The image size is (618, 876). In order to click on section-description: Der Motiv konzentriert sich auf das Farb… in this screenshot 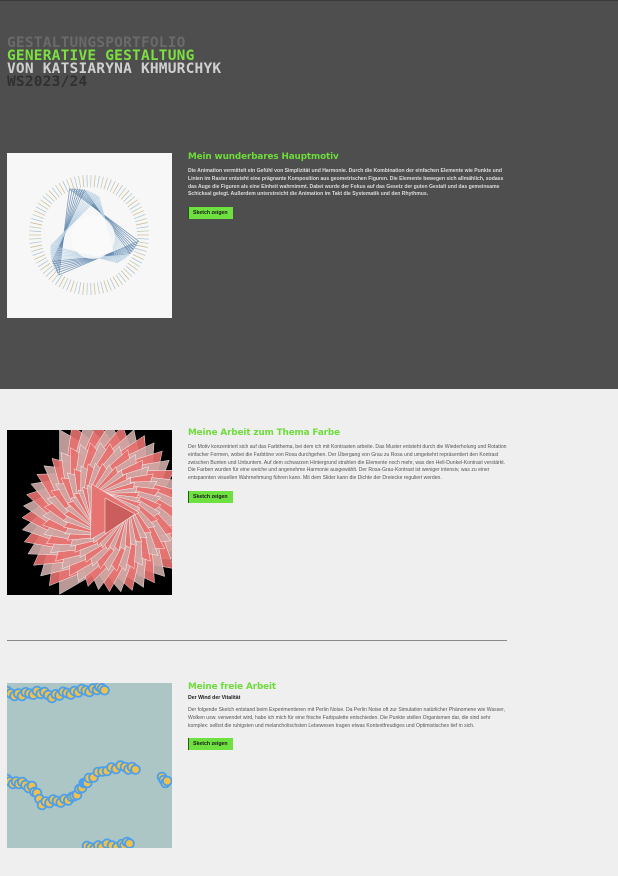, I will do `click(347, 463)`.